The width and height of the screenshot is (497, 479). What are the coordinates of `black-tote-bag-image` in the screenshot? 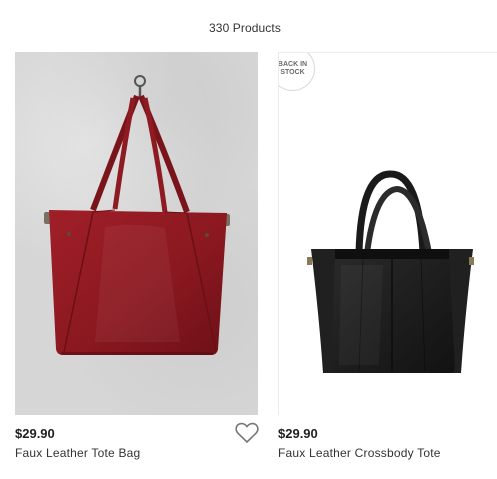 It's located at (390, 271).